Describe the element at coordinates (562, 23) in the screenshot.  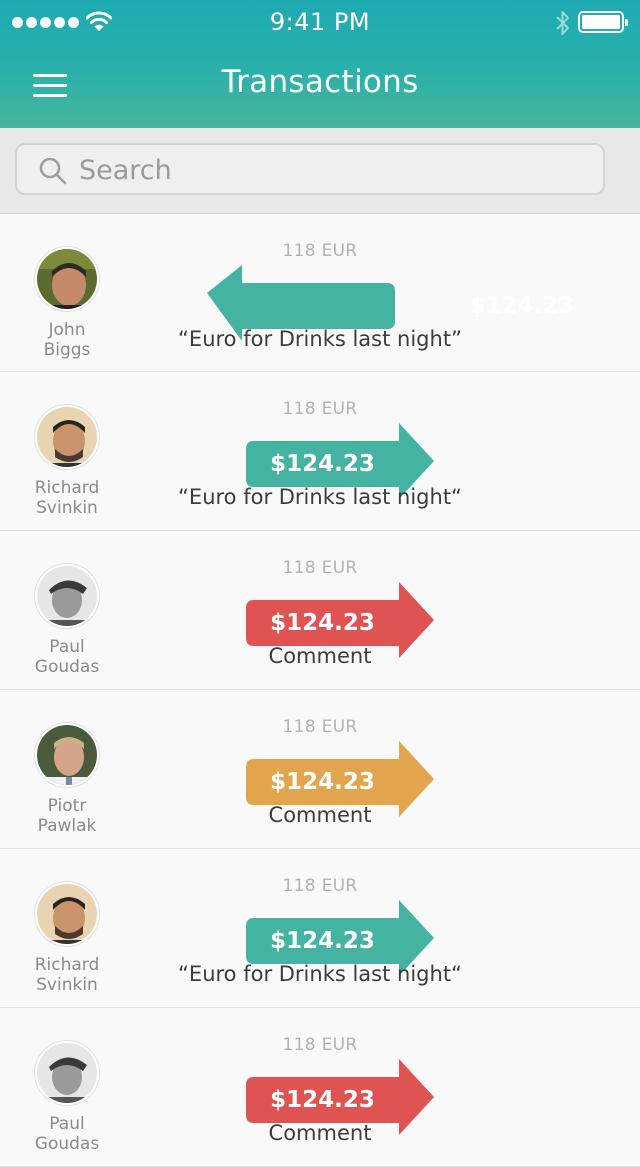
I see `bluetooth-icon` at that location.